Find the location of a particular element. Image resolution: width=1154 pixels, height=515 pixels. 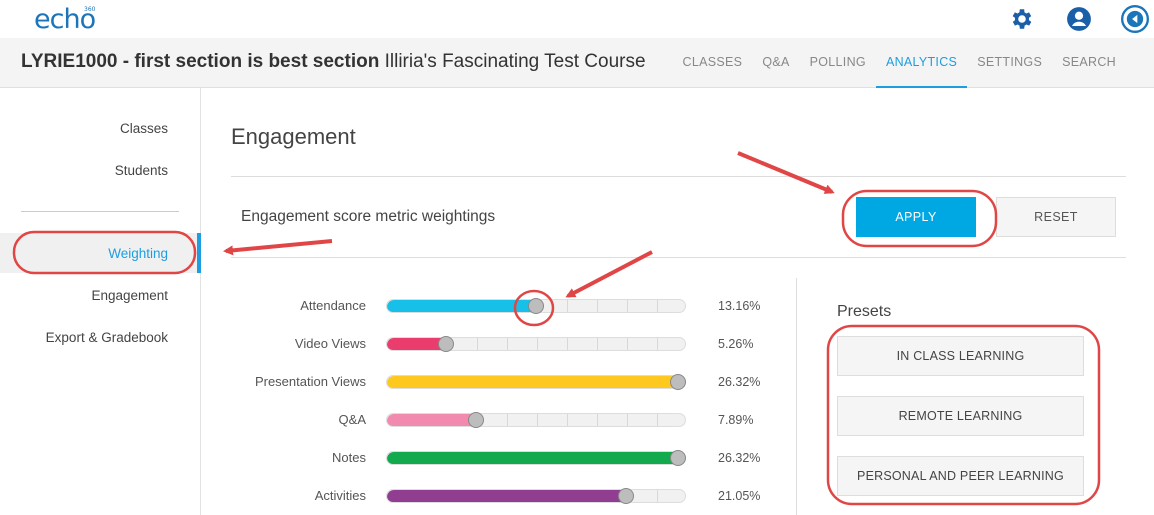

metric-label: Notes is located at coordinates (349, 457).